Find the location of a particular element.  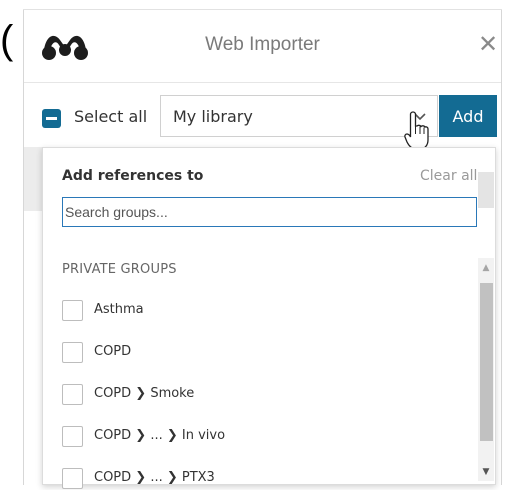

dropdown-heading: Add references to is located at coordinates (133, 176).